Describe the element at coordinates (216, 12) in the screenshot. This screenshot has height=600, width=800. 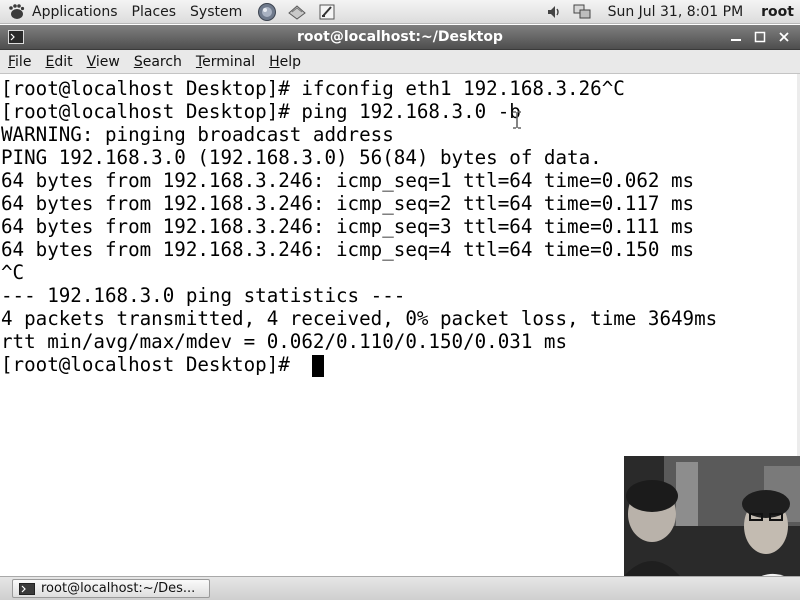
I see `panel-menu-system: System` at that location.